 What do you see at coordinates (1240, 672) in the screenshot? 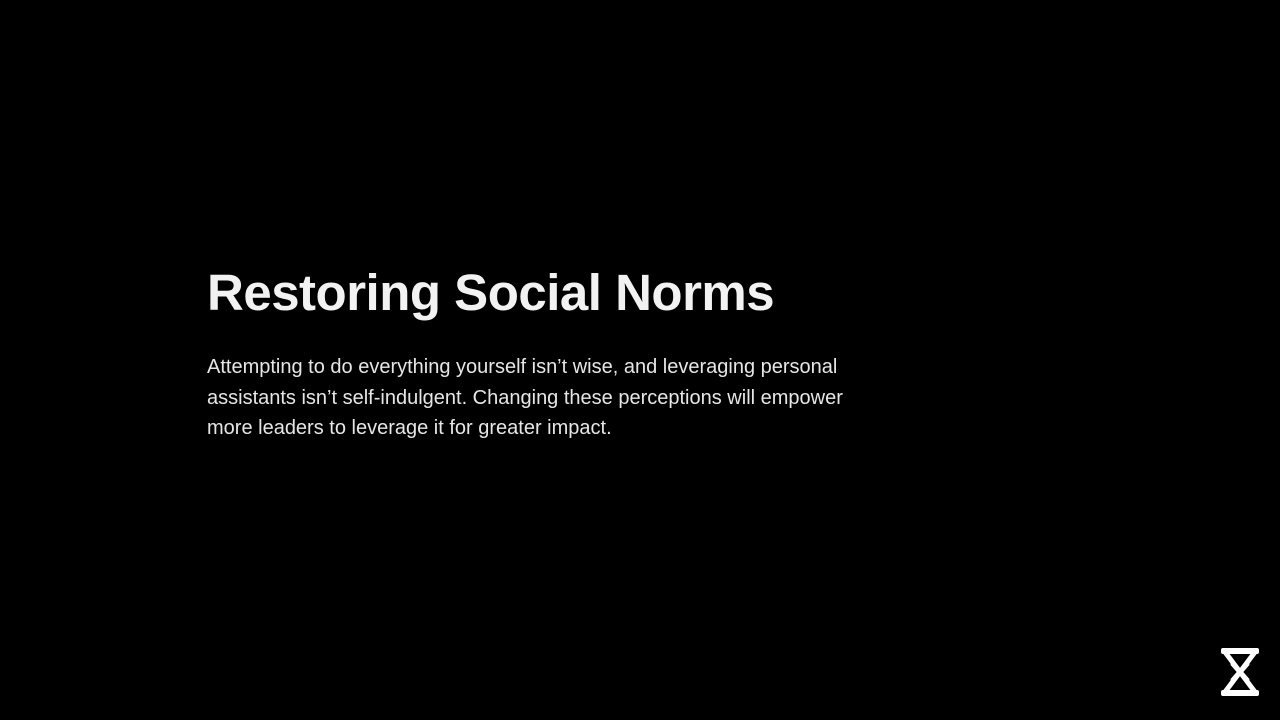
I see `hourglass-logo-icon` at bounding box center [1240, 672].